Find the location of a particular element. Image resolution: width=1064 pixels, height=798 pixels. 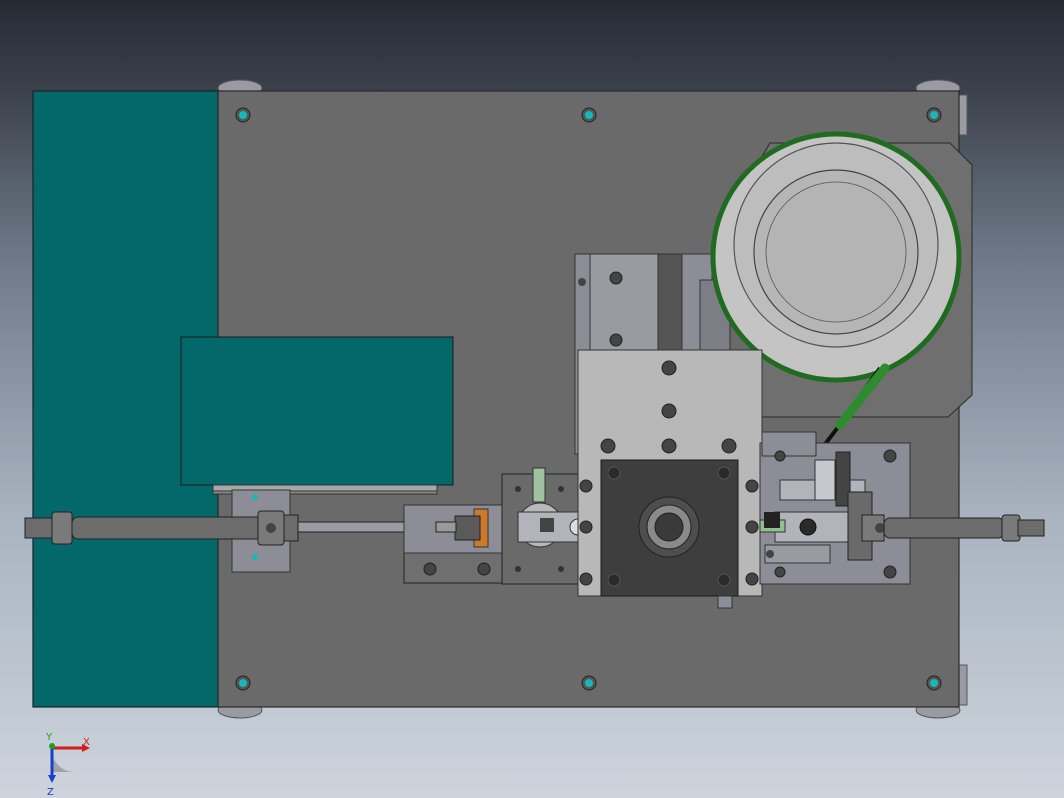

center-mounting-block is located at coordinates (670, 479).